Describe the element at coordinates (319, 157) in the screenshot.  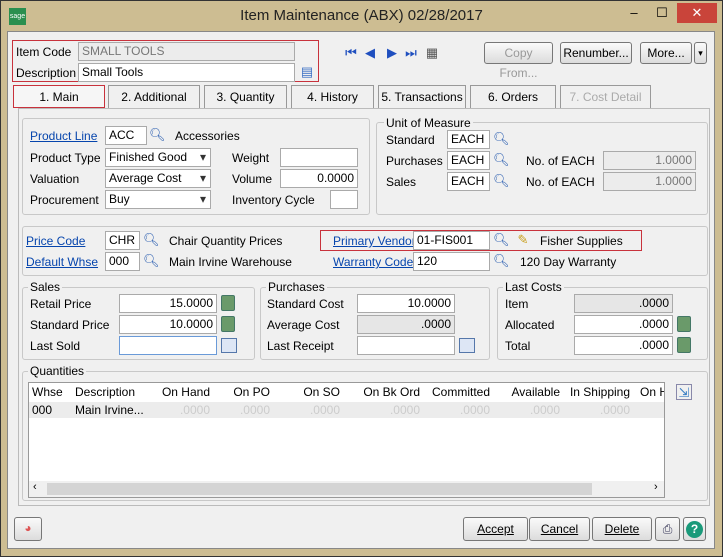
I see `weight-input` at that location.